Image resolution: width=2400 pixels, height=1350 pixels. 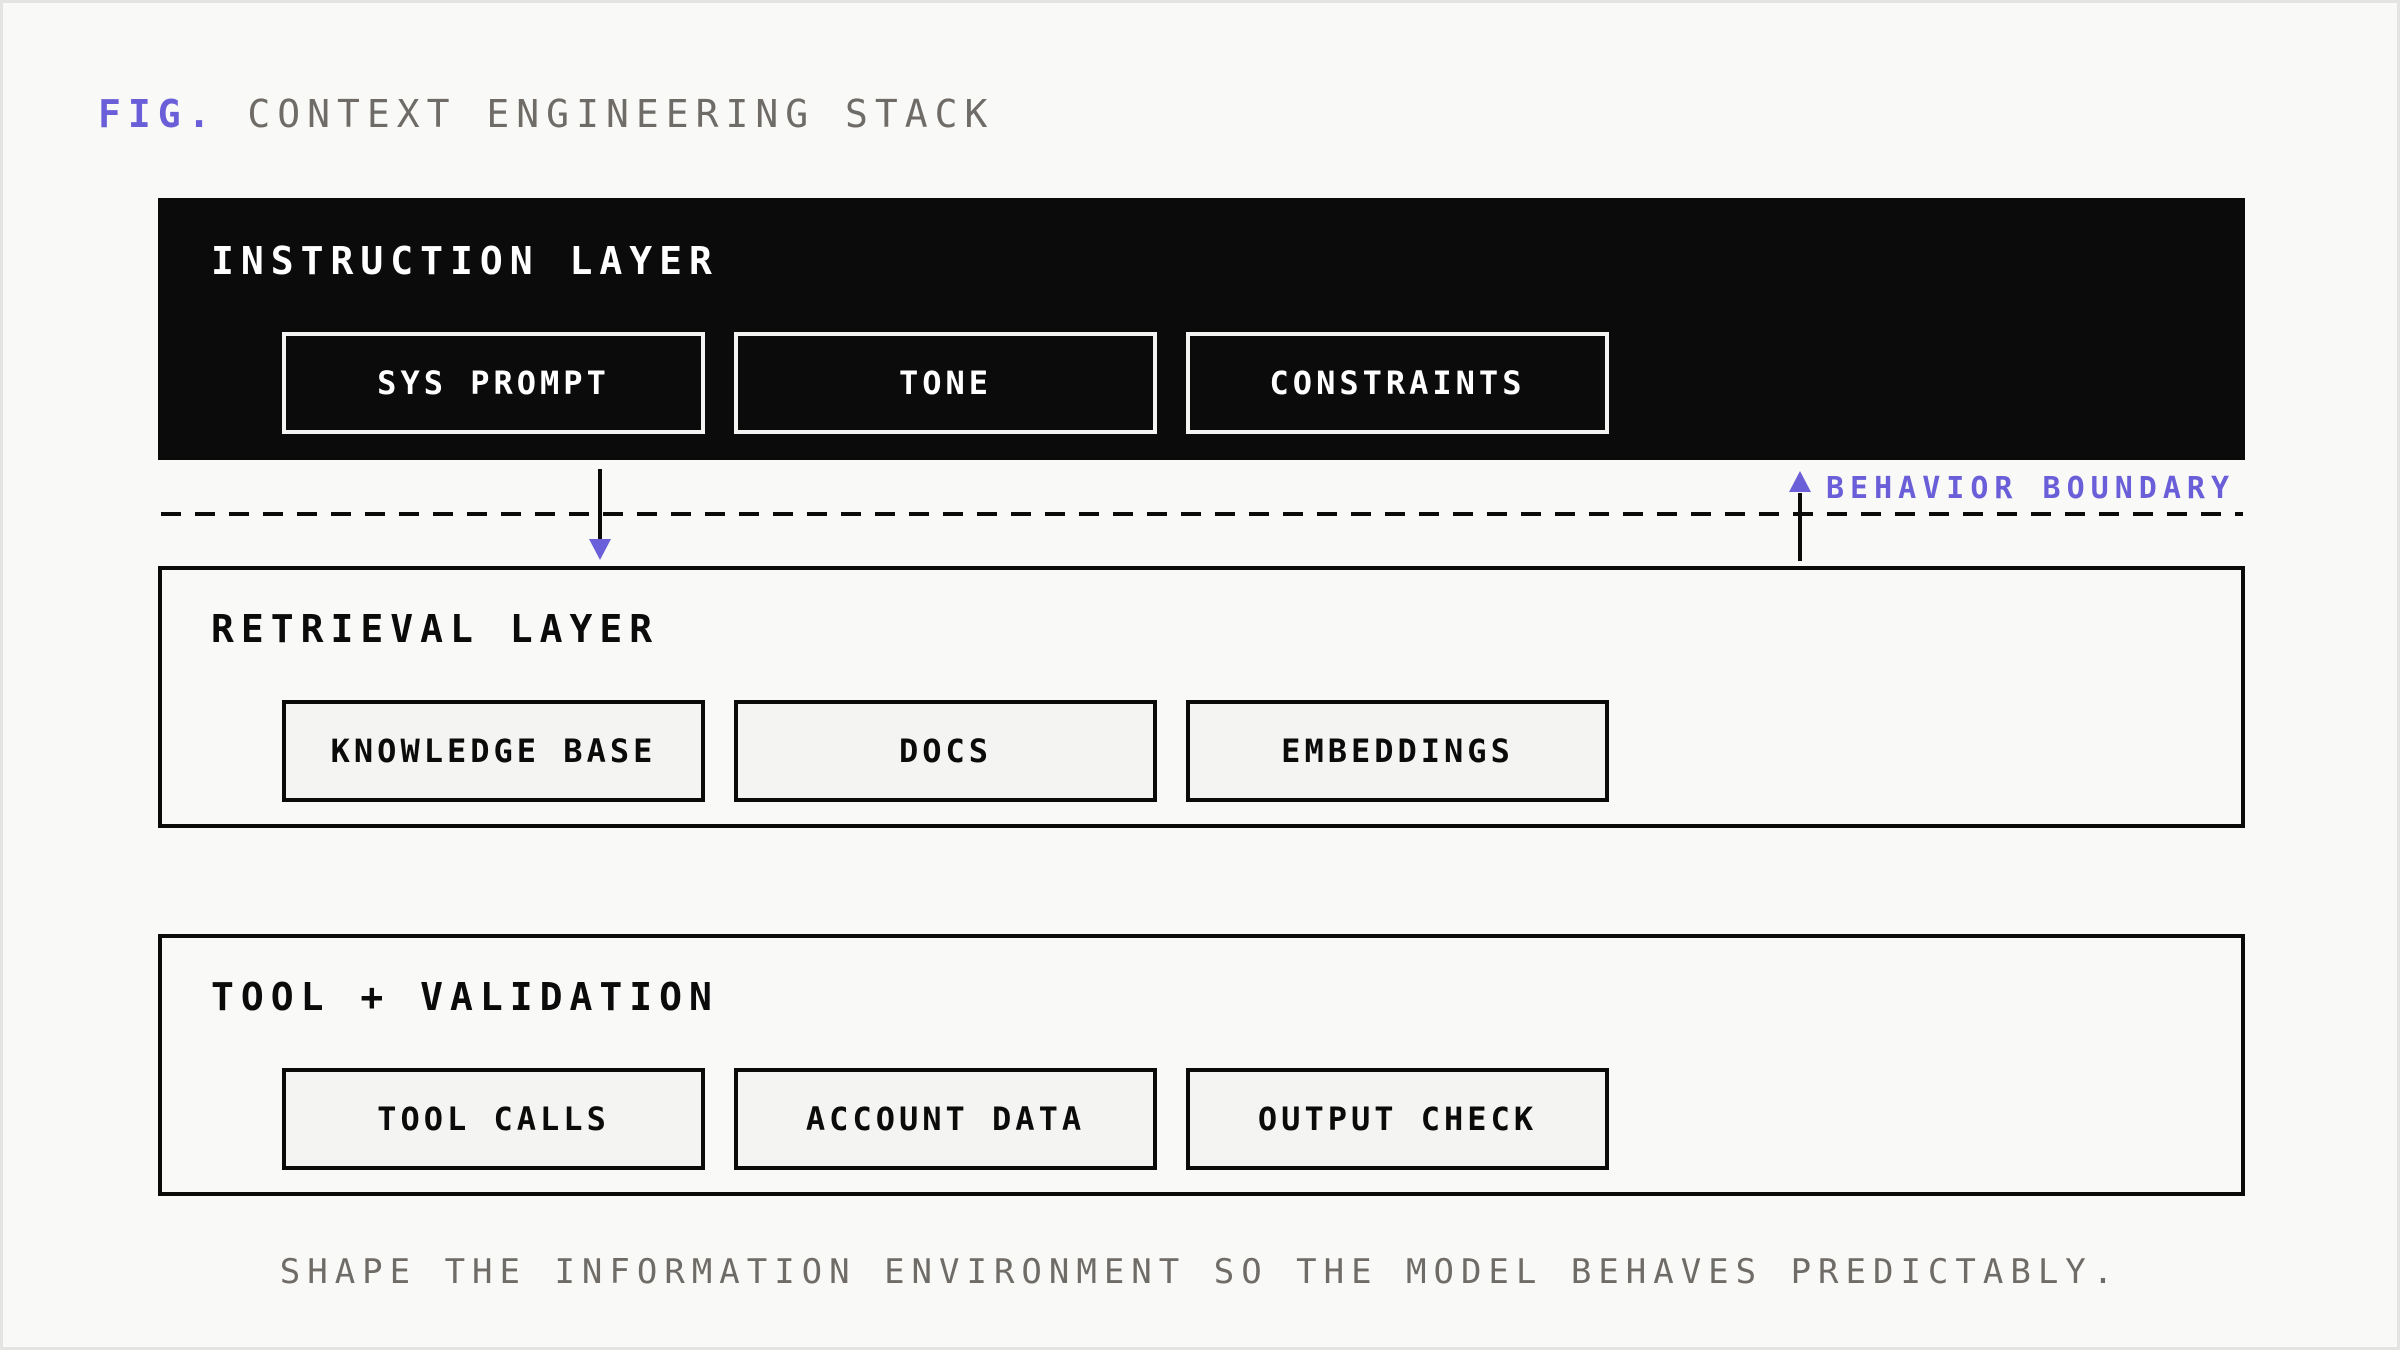 I want to click on down-arrow-head, so click(x=600, y=549).